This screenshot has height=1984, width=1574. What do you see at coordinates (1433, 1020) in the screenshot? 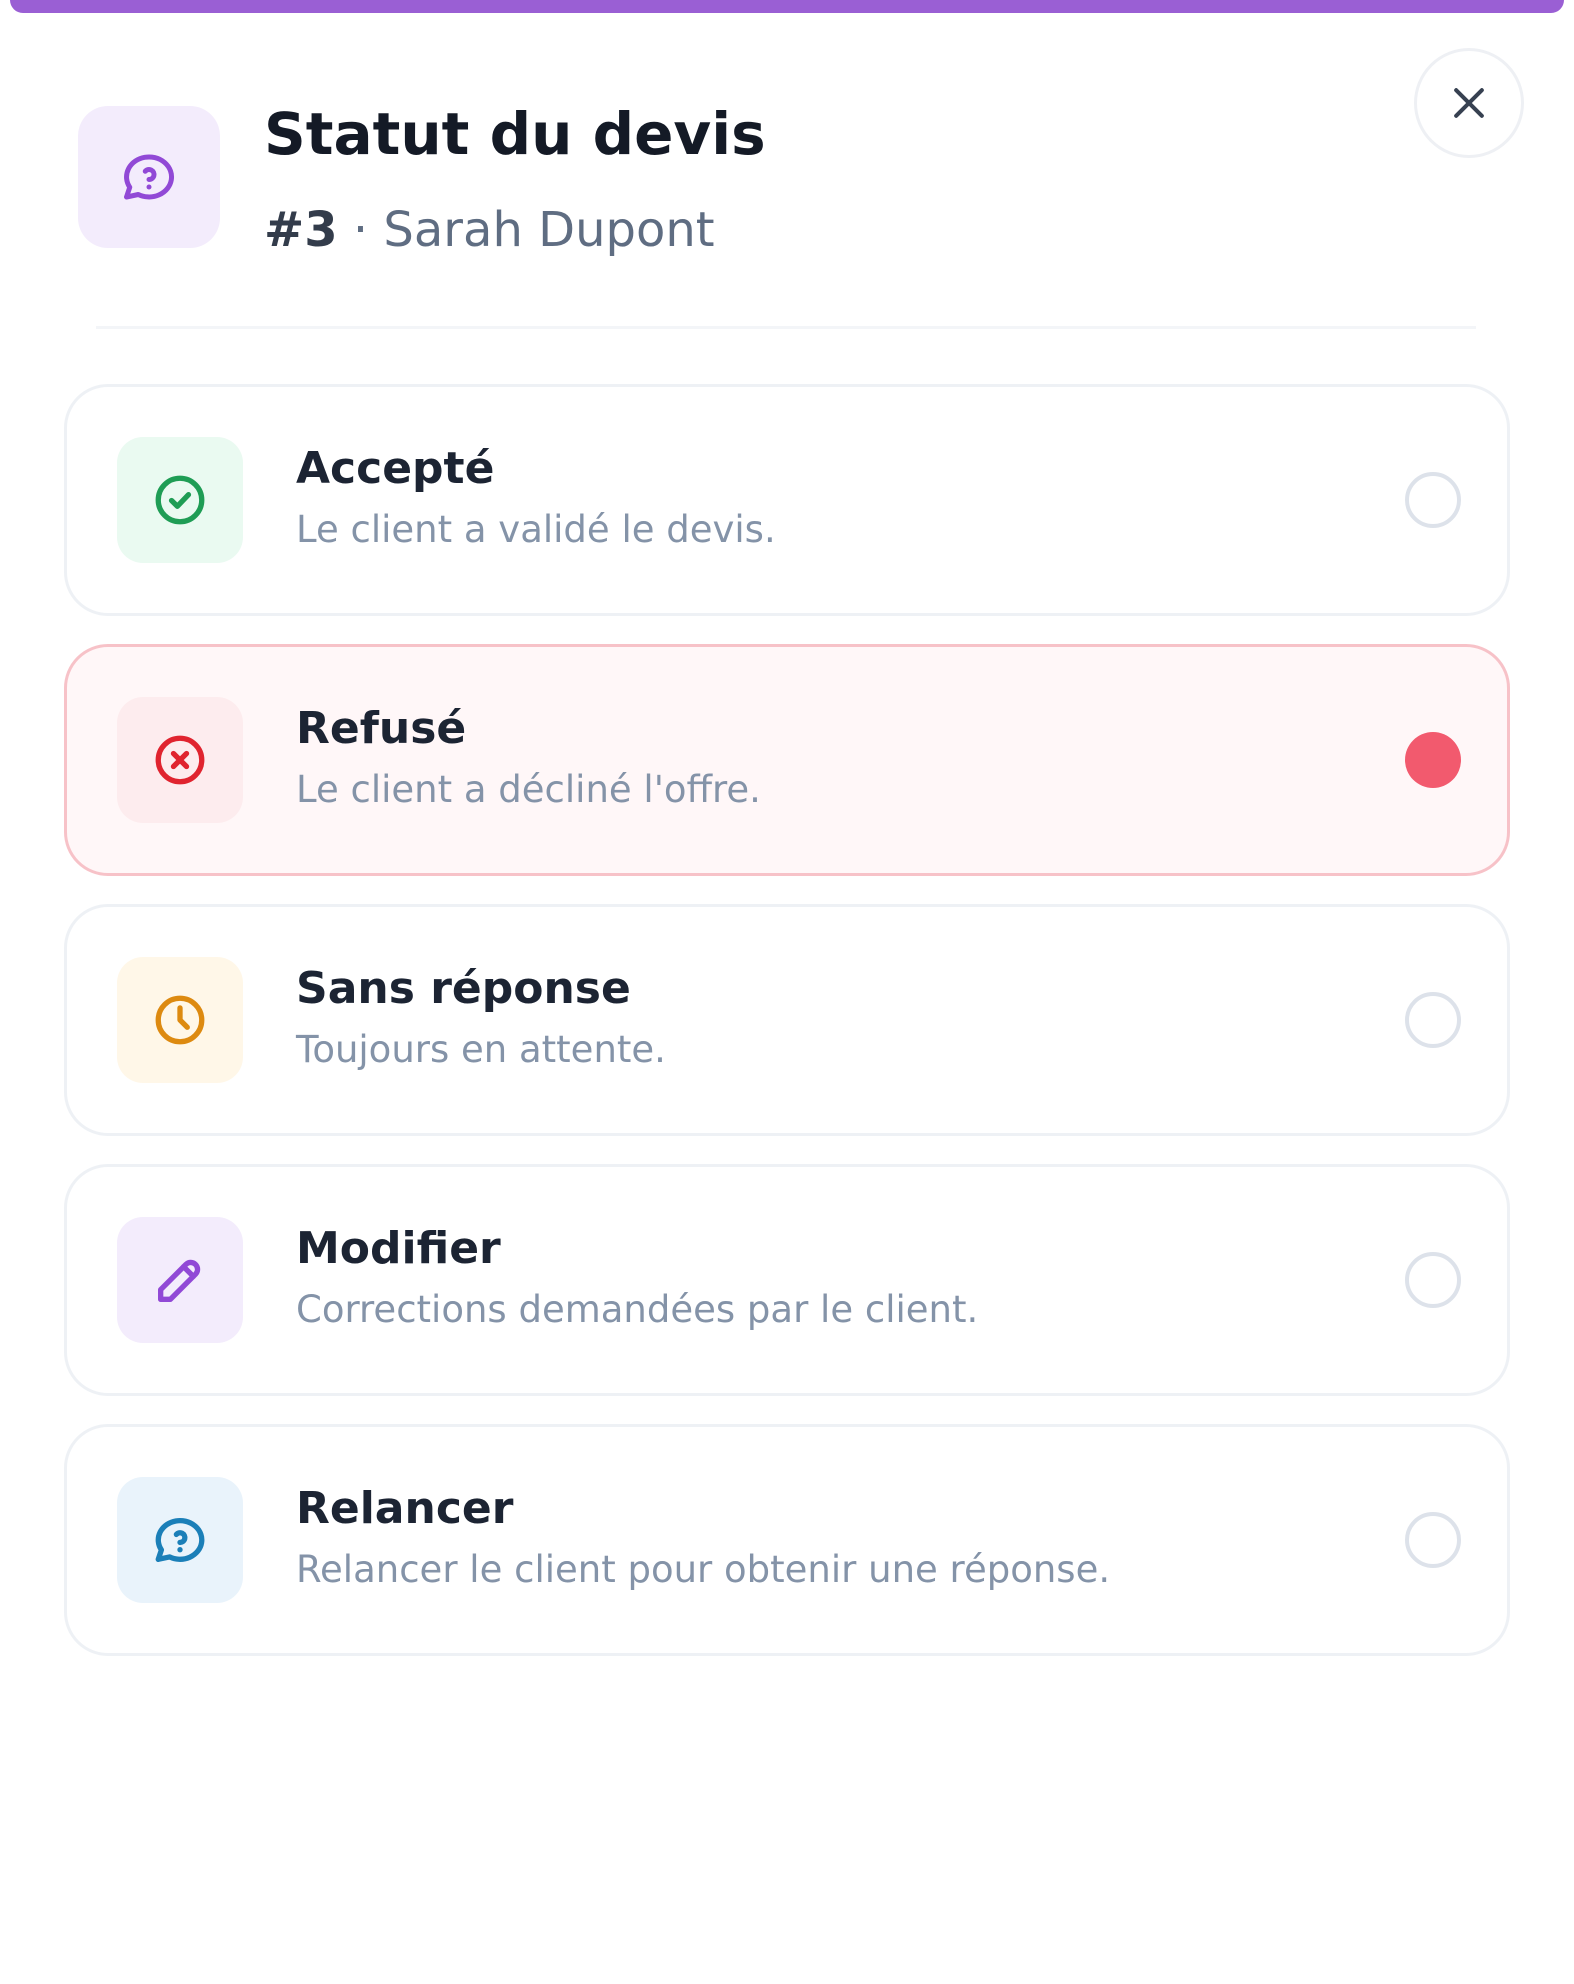
I see `radio-sans-reponse` at bounding box center [1433, 1020].